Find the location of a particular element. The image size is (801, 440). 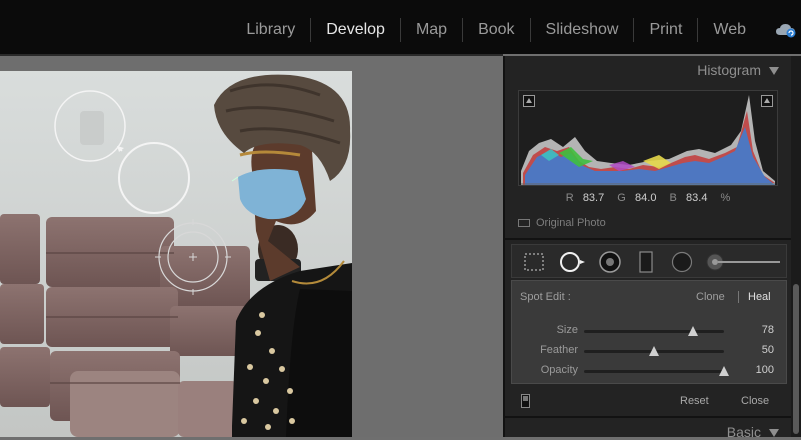

module-print: Print is located at coordinates (666, 30).